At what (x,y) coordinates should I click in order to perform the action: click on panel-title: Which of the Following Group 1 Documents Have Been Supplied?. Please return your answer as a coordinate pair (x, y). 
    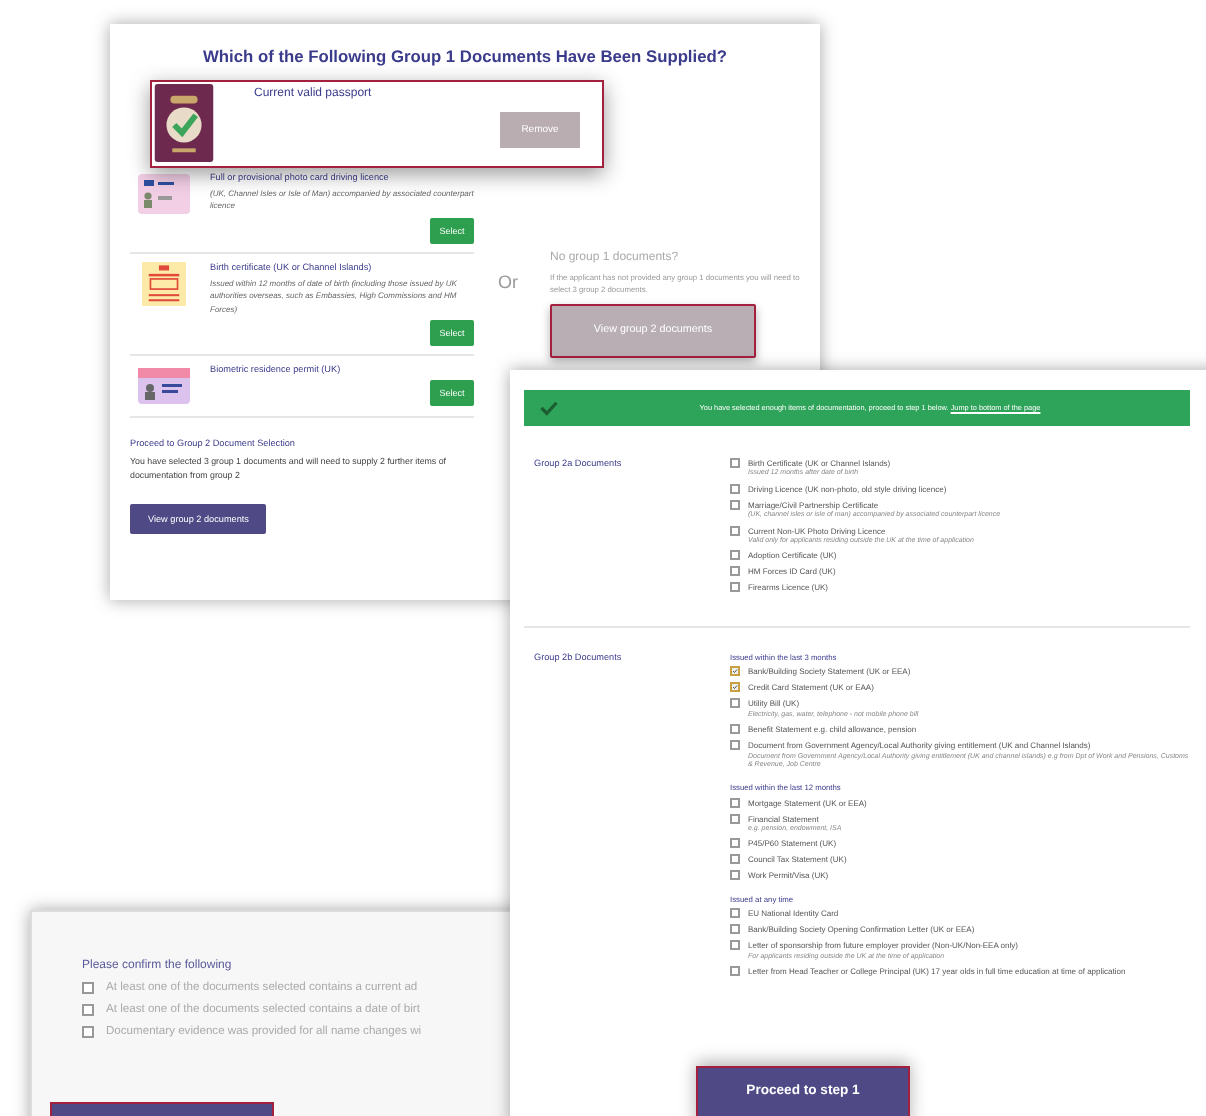
    Looking at the image, I should click on (465, 56).